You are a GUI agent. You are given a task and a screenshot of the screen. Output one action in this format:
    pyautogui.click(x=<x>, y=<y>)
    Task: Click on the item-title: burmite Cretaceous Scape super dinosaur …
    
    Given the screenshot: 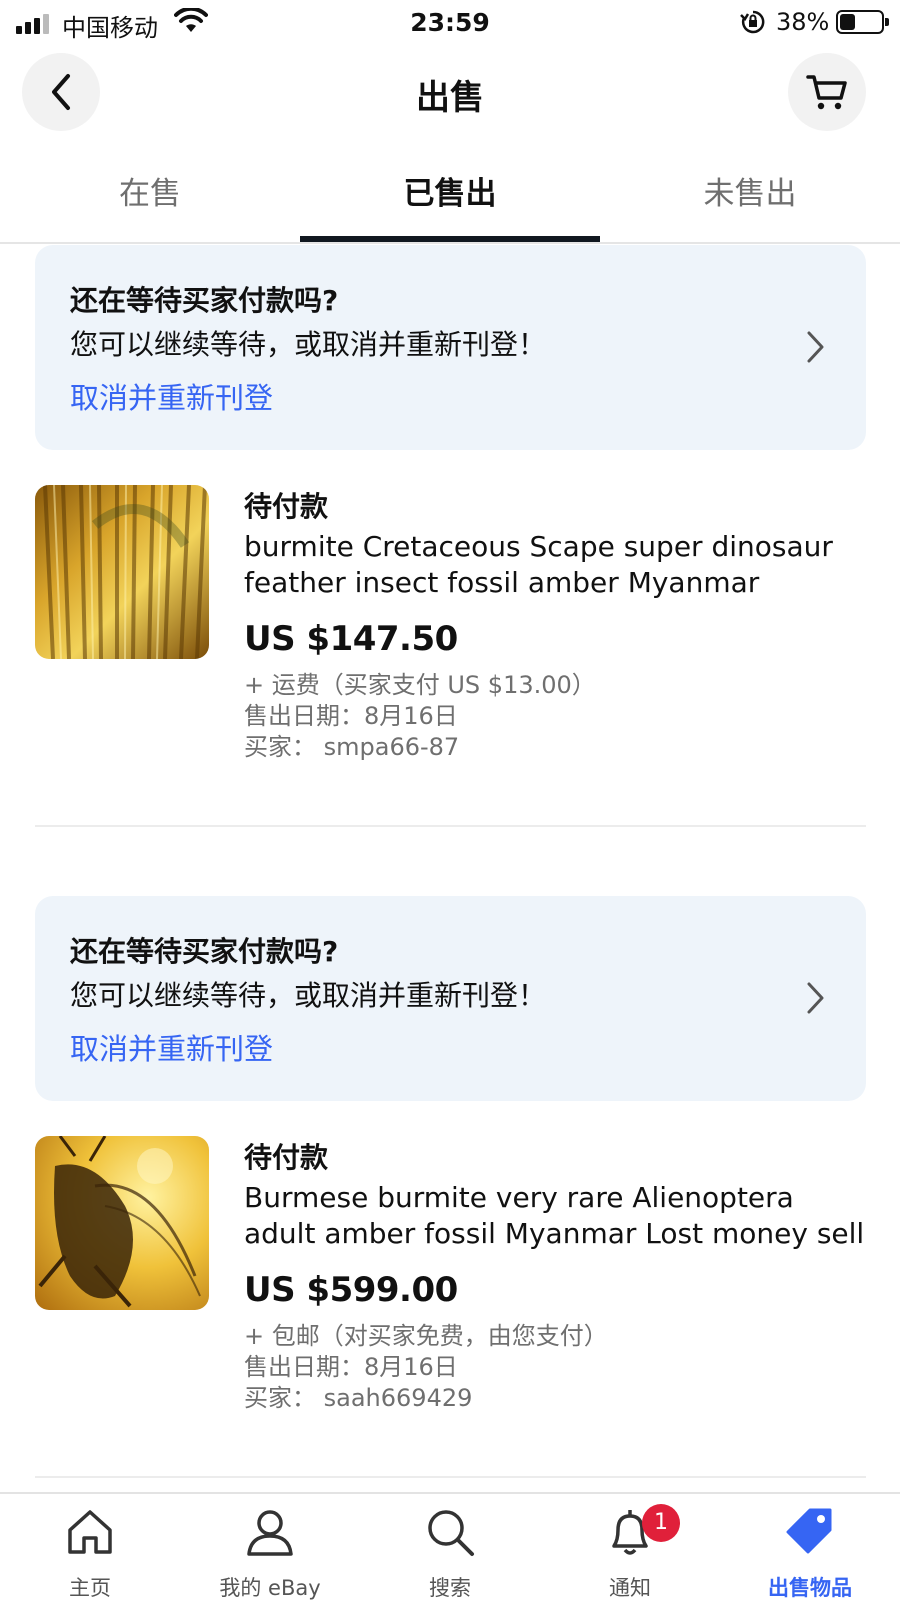 What is the action you would take?
    pyautogui.click(x=538, y=564)
    